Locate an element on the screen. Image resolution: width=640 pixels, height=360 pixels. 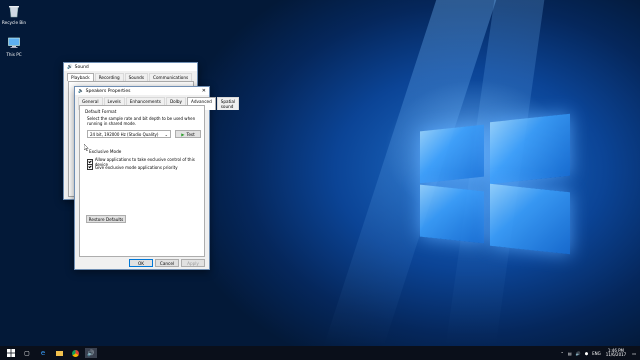
test-button: ▶ Test is located at coordinates (188, 134).